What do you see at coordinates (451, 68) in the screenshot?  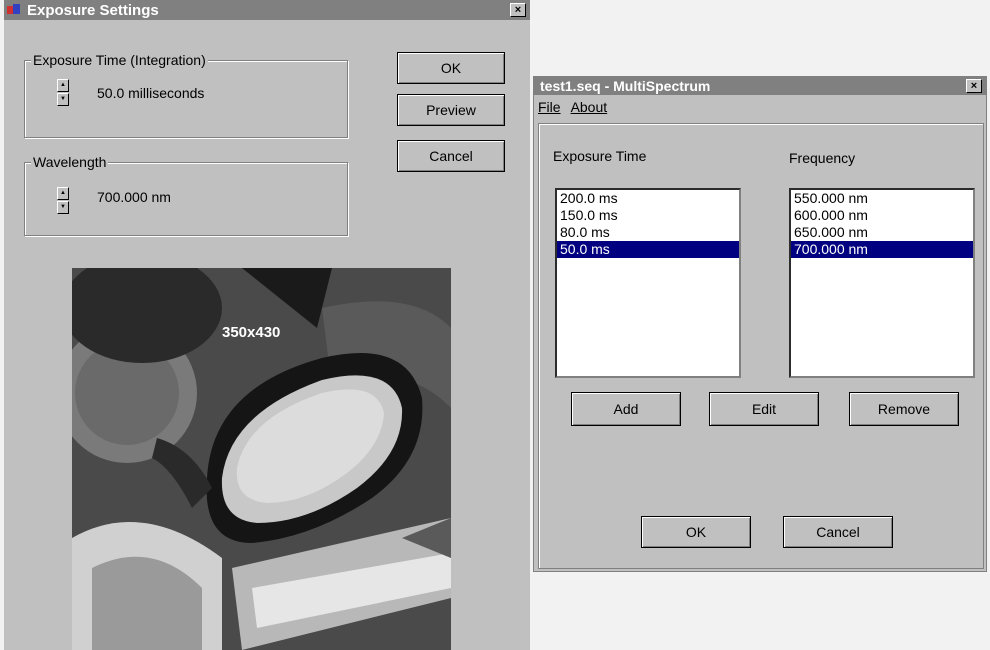 I see `exposure-ok-button: OK` at bounding box center [451, 68].